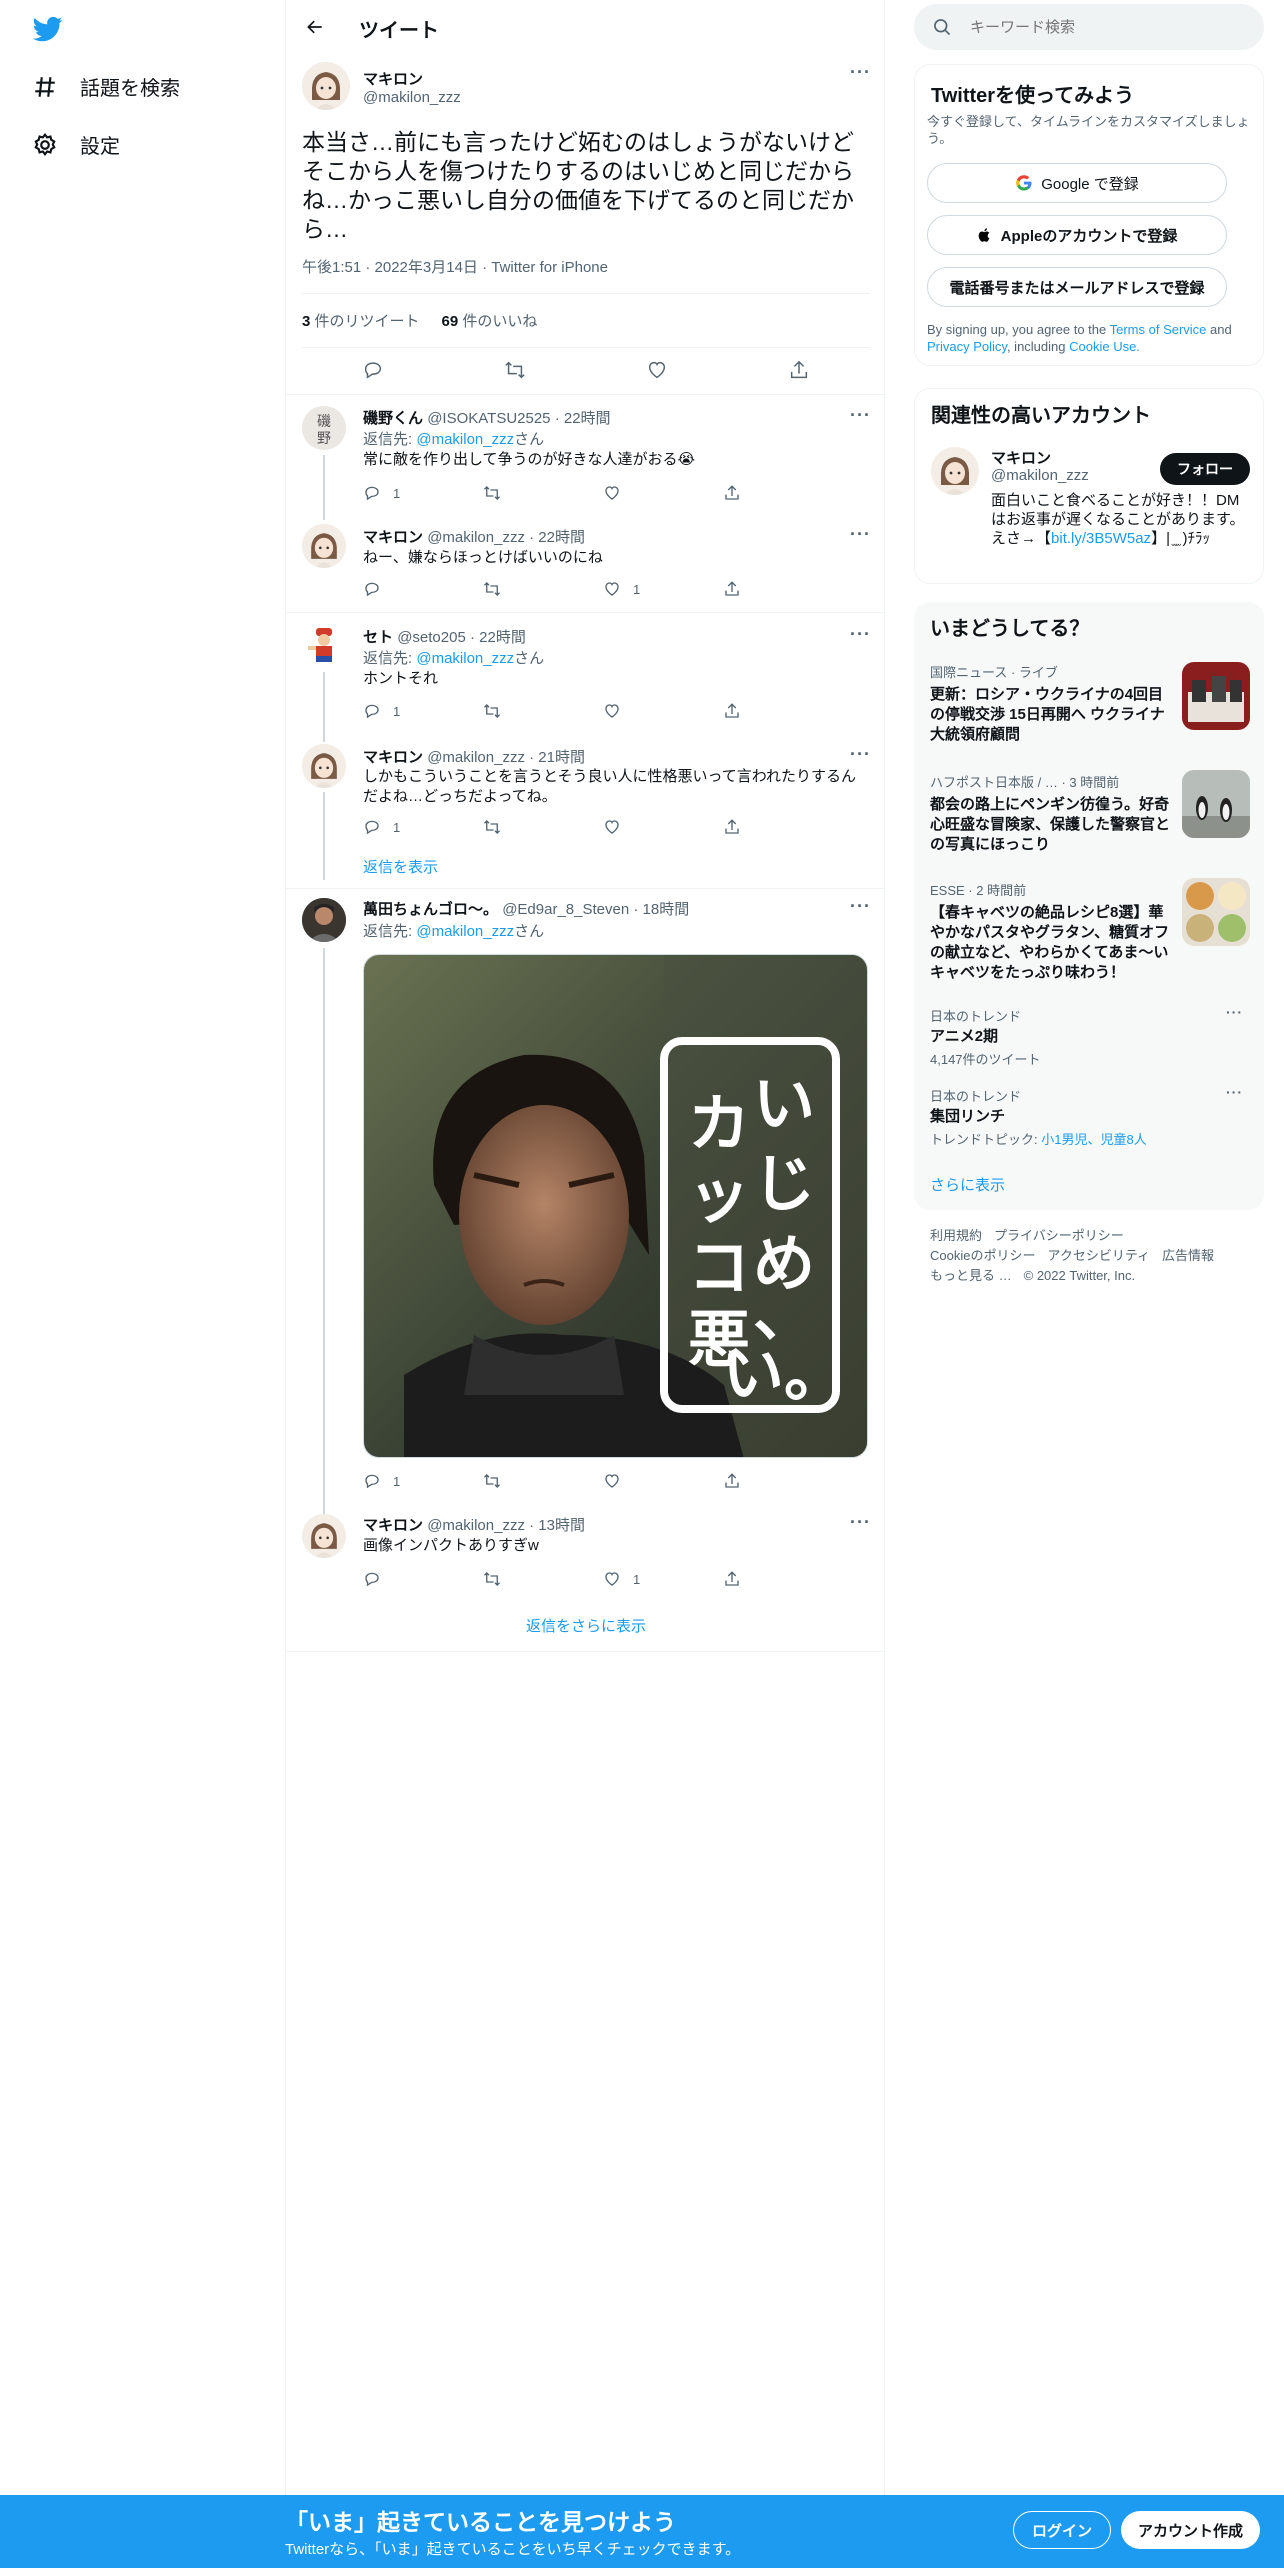 The height and width of the screenshot is (2568, 1284). Describe the element at coordinates (378, 637) in the screenshot. I see `author-name: セト` at that location.